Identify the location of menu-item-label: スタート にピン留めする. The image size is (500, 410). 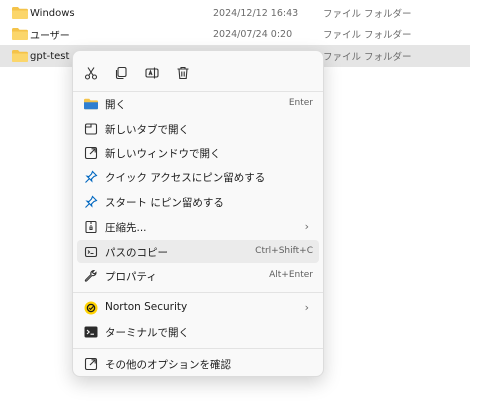
(164, 203).